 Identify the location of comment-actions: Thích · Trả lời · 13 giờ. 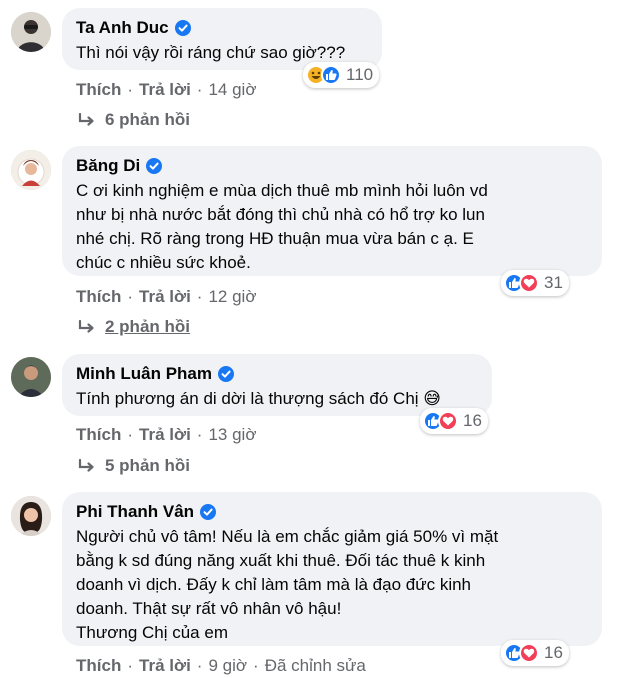
(166, 435).